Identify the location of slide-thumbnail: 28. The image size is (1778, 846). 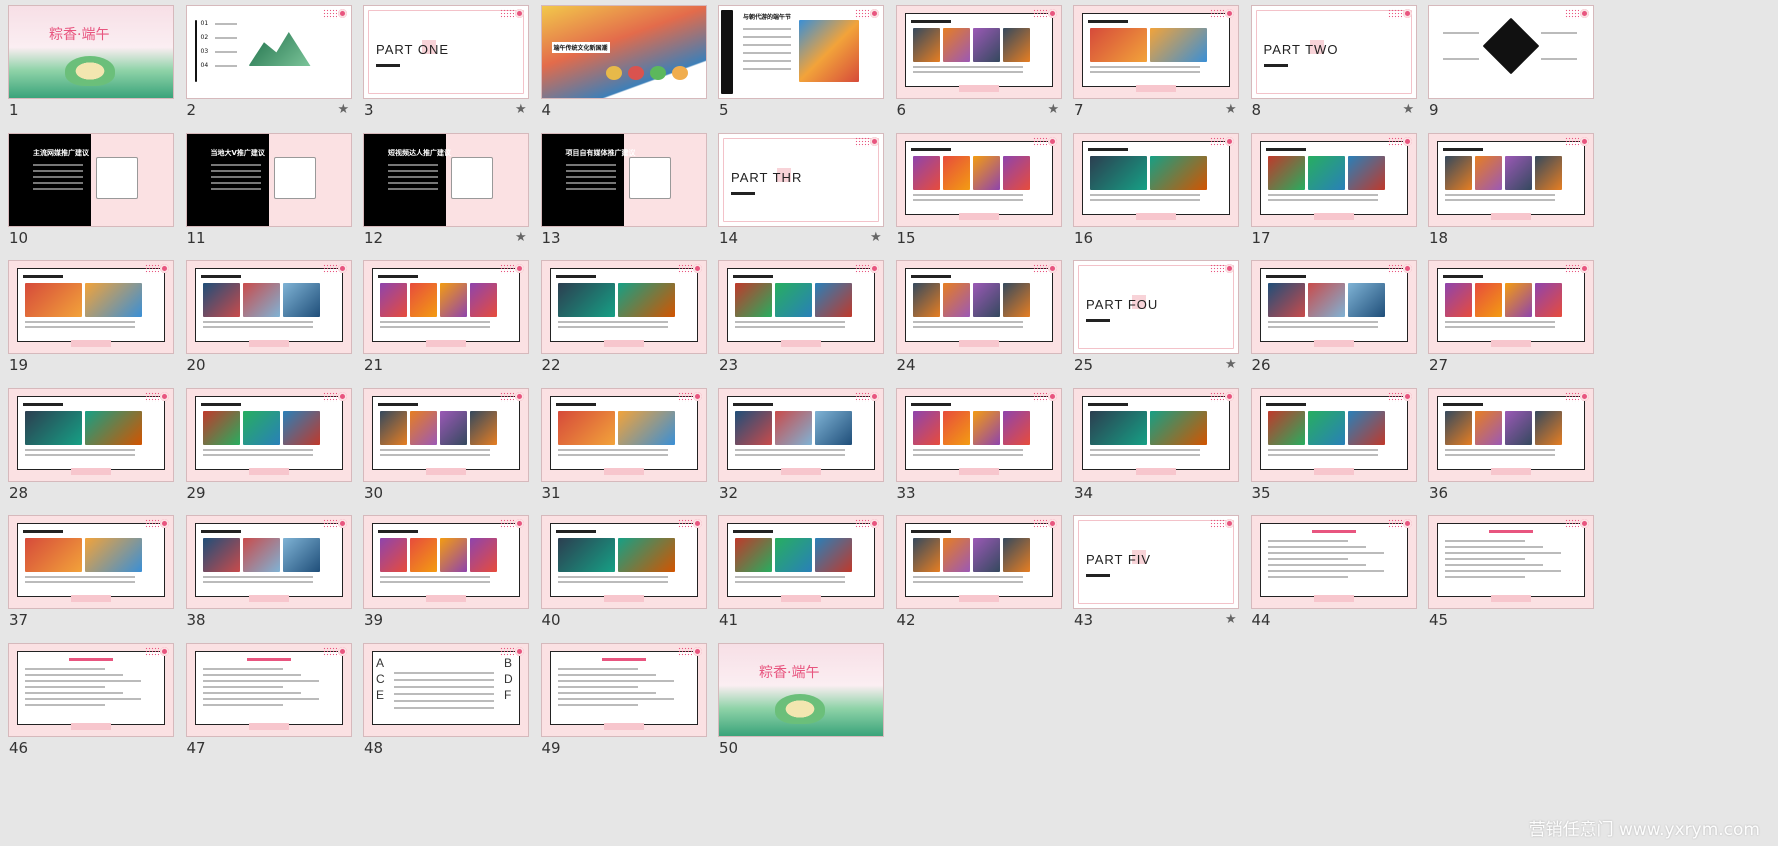
(86, 443).